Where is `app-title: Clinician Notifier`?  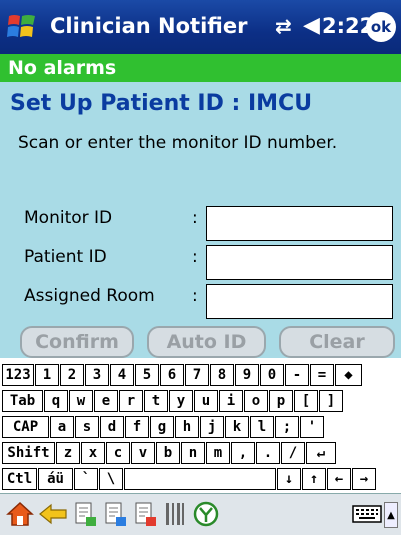
app-title: Clinician Notifier is located at coordinates (149, 26).